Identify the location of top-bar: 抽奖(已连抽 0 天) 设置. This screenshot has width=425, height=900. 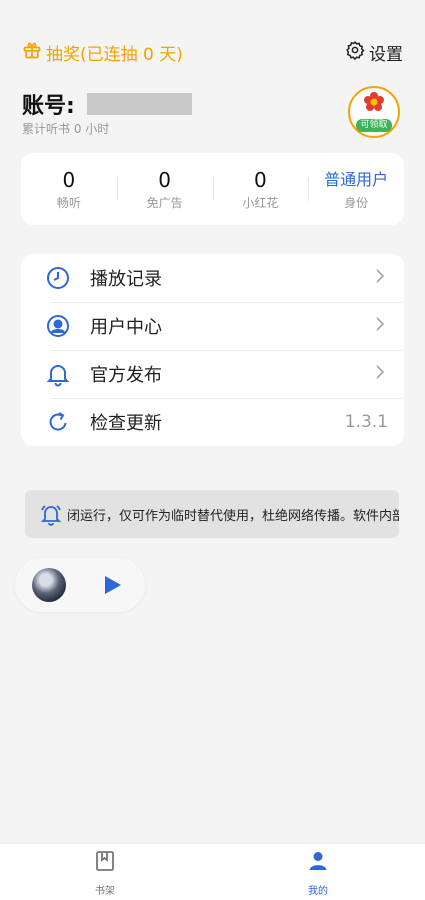
(212, 50).